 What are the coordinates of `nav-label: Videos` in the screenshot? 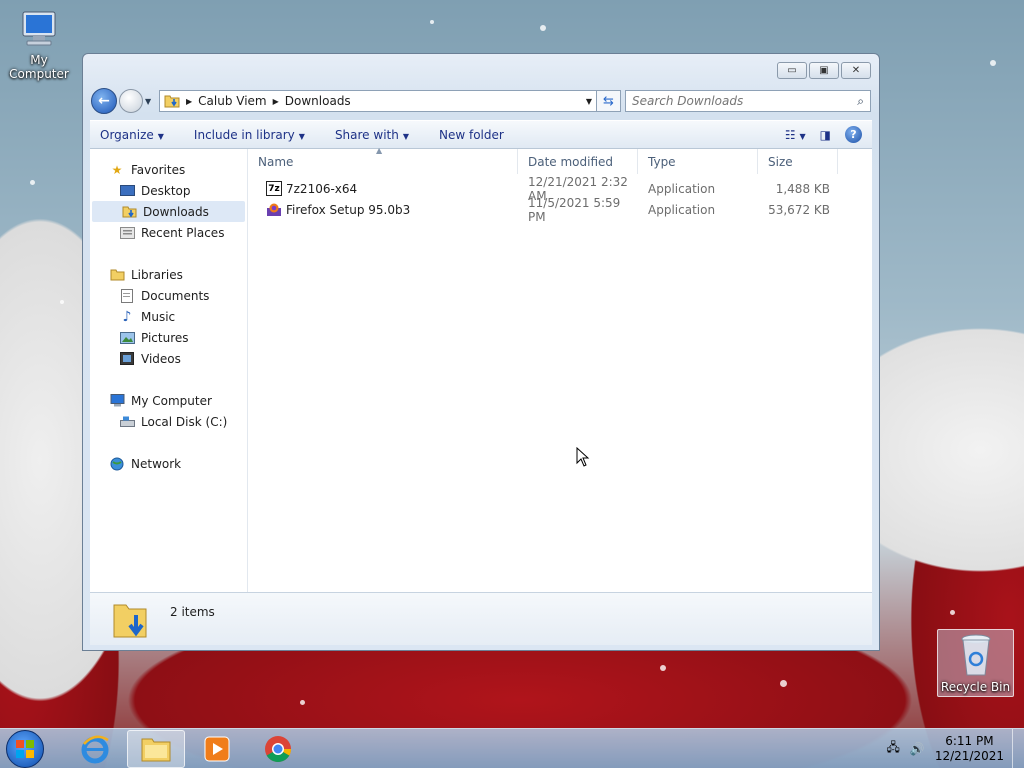 It's located at (161, 358).